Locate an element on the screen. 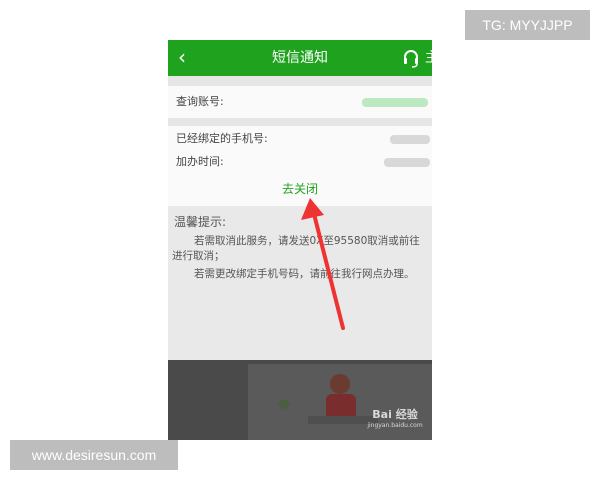 The image size is (600, 480). baidu-jingyan-logo: Bai 经验 jingyan.baidu.com is located at coordinates (395, 422).